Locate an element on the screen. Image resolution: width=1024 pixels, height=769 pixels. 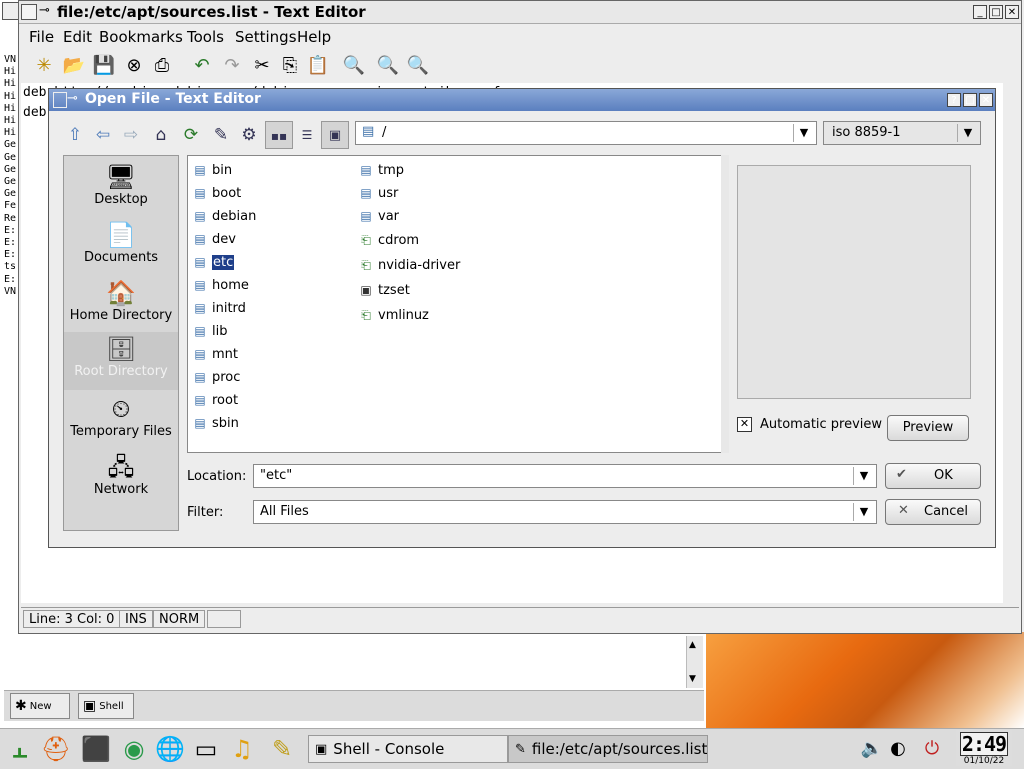
menu-edit: Edit is located at coordinates (77, 37).